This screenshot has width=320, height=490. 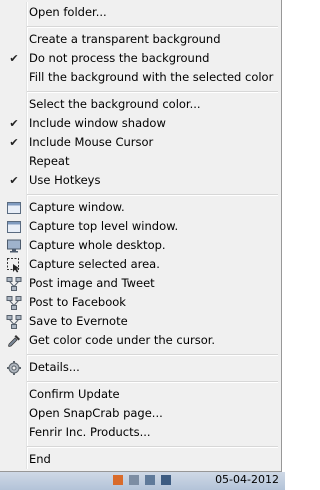 I want to click on menu-item-label: Create a transparent background, so click(x=125, y=39).